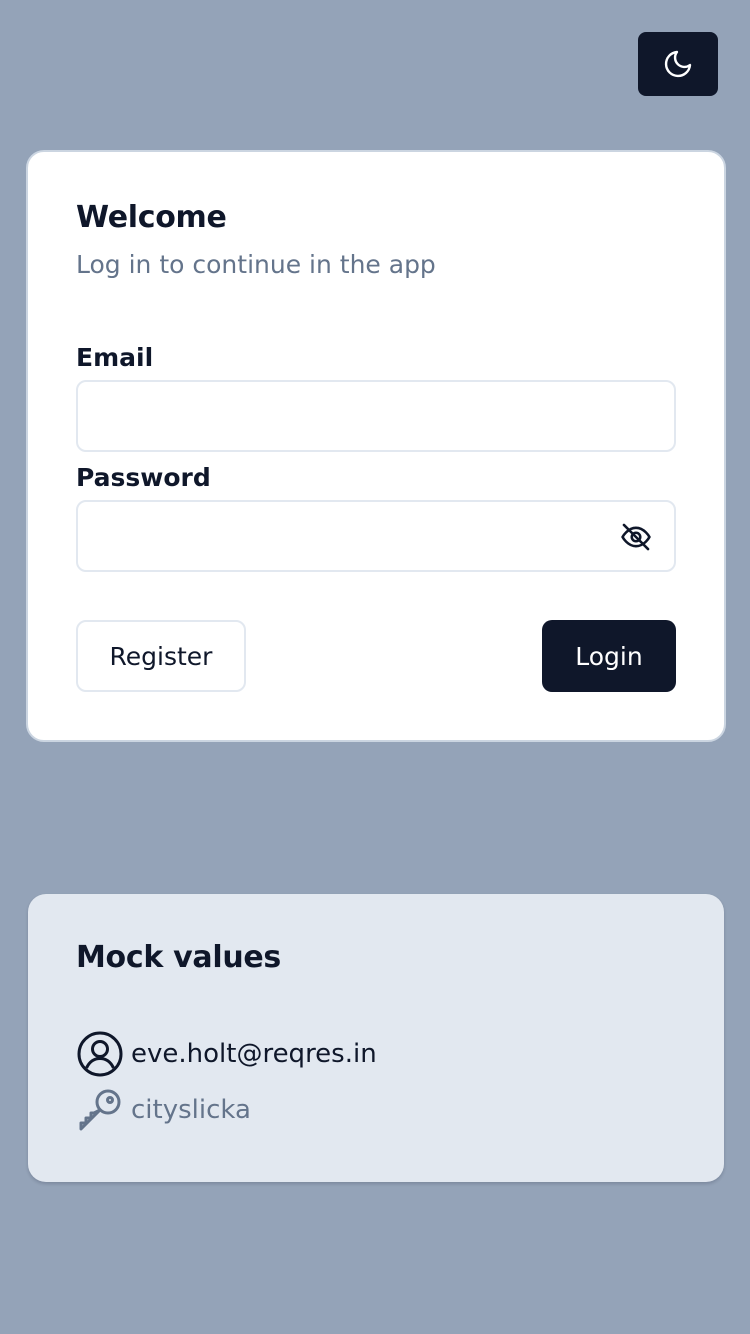 The width and height of the screenshot is (750, 1334). I want to click on email-field, so click(376, 416).